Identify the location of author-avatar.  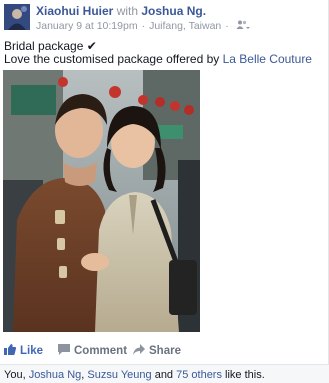
(17, 17).